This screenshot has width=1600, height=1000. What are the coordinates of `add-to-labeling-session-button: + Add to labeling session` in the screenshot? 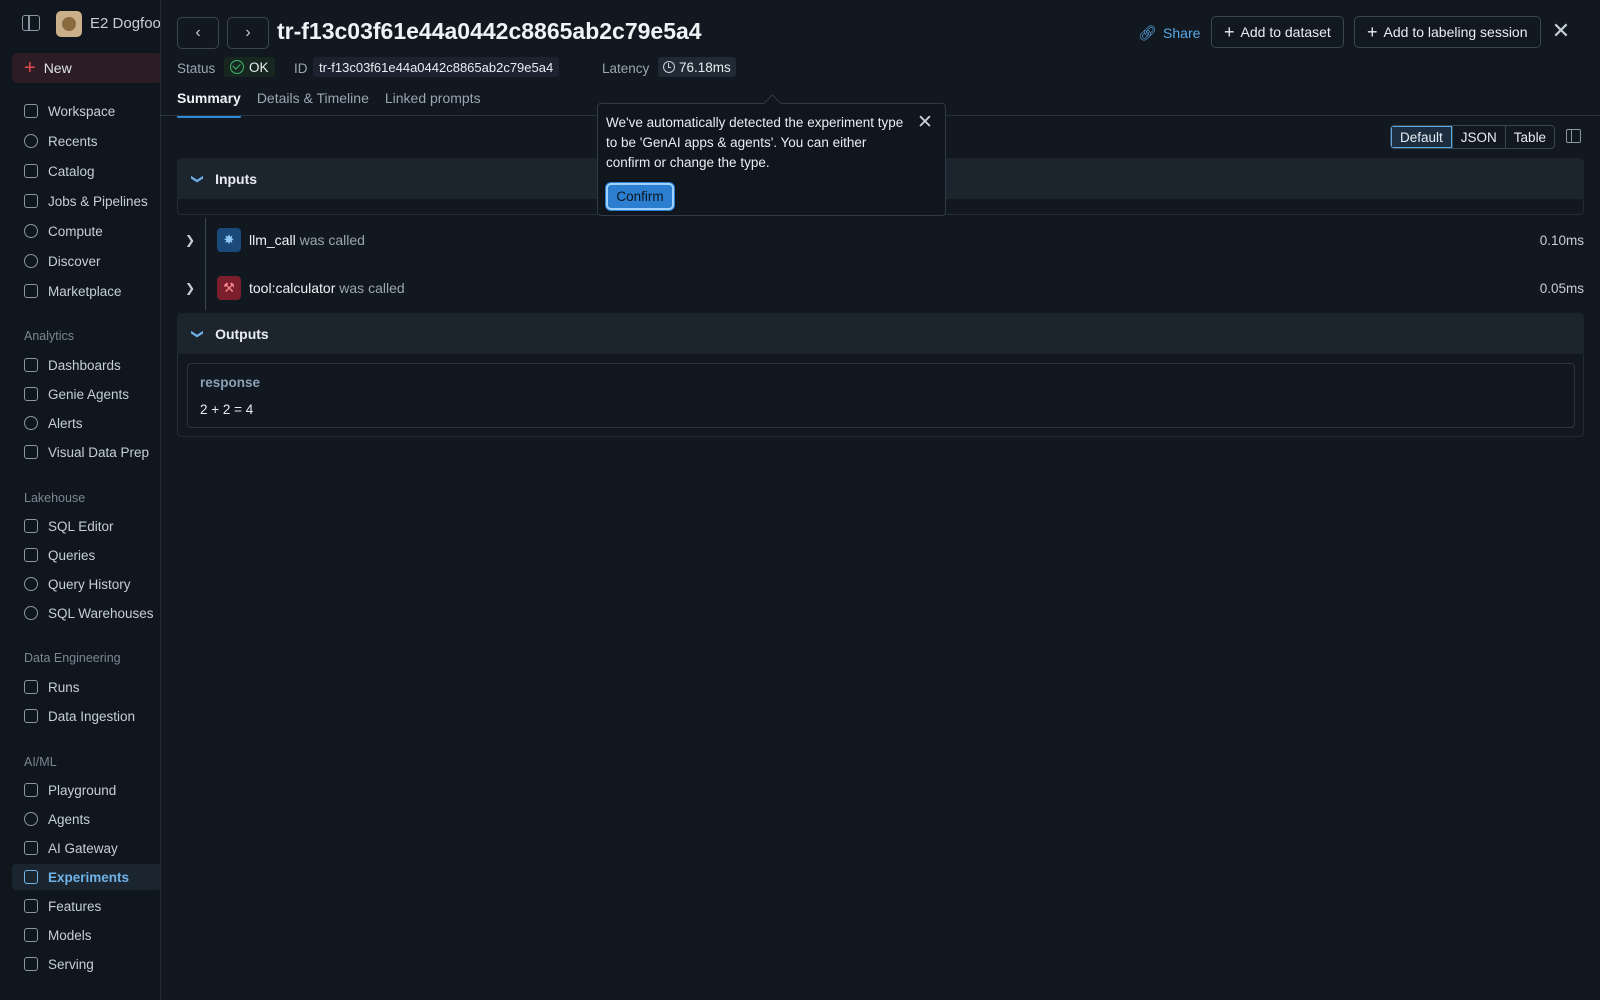 It's located at (1447, 32).